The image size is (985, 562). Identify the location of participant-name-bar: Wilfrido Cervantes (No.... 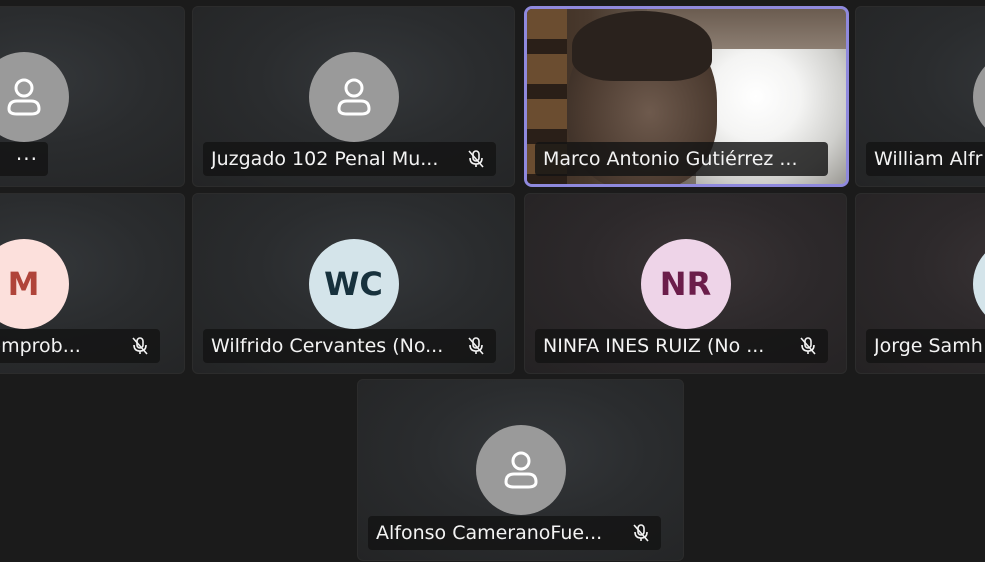
(349, 346).